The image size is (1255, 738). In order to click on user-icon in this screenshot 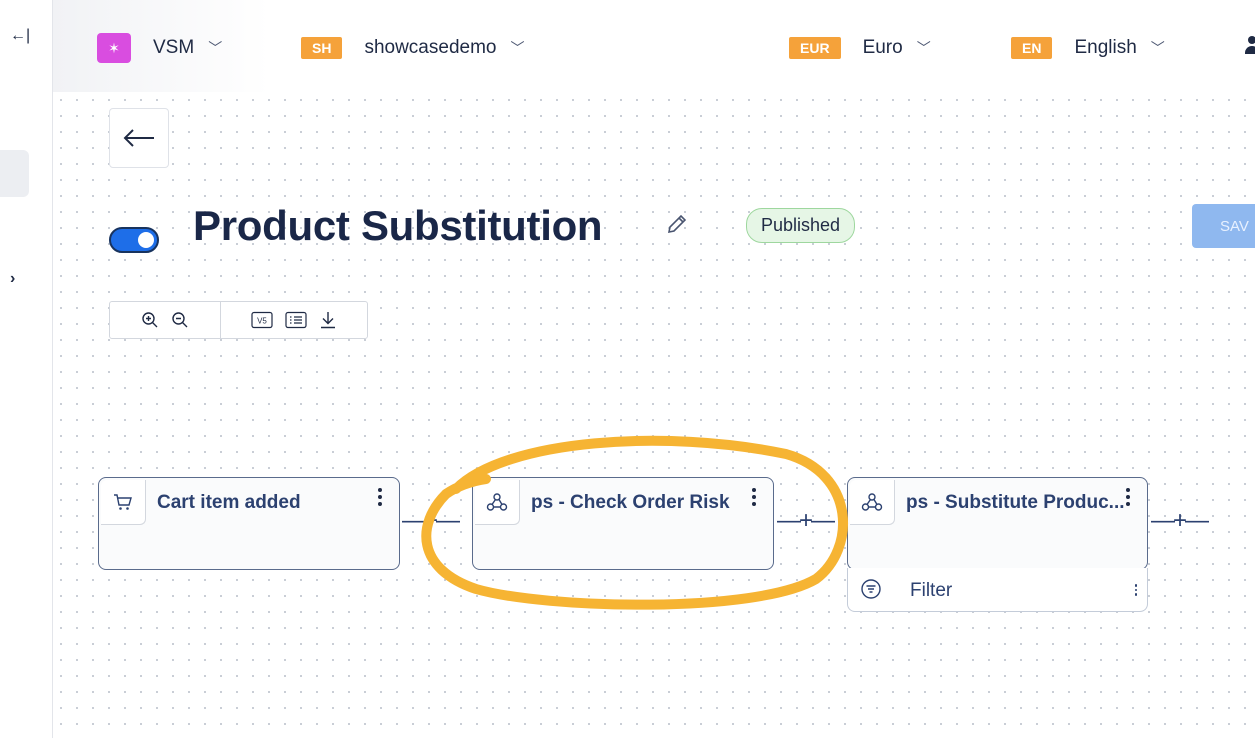, I will do `click(1250, 46)`.